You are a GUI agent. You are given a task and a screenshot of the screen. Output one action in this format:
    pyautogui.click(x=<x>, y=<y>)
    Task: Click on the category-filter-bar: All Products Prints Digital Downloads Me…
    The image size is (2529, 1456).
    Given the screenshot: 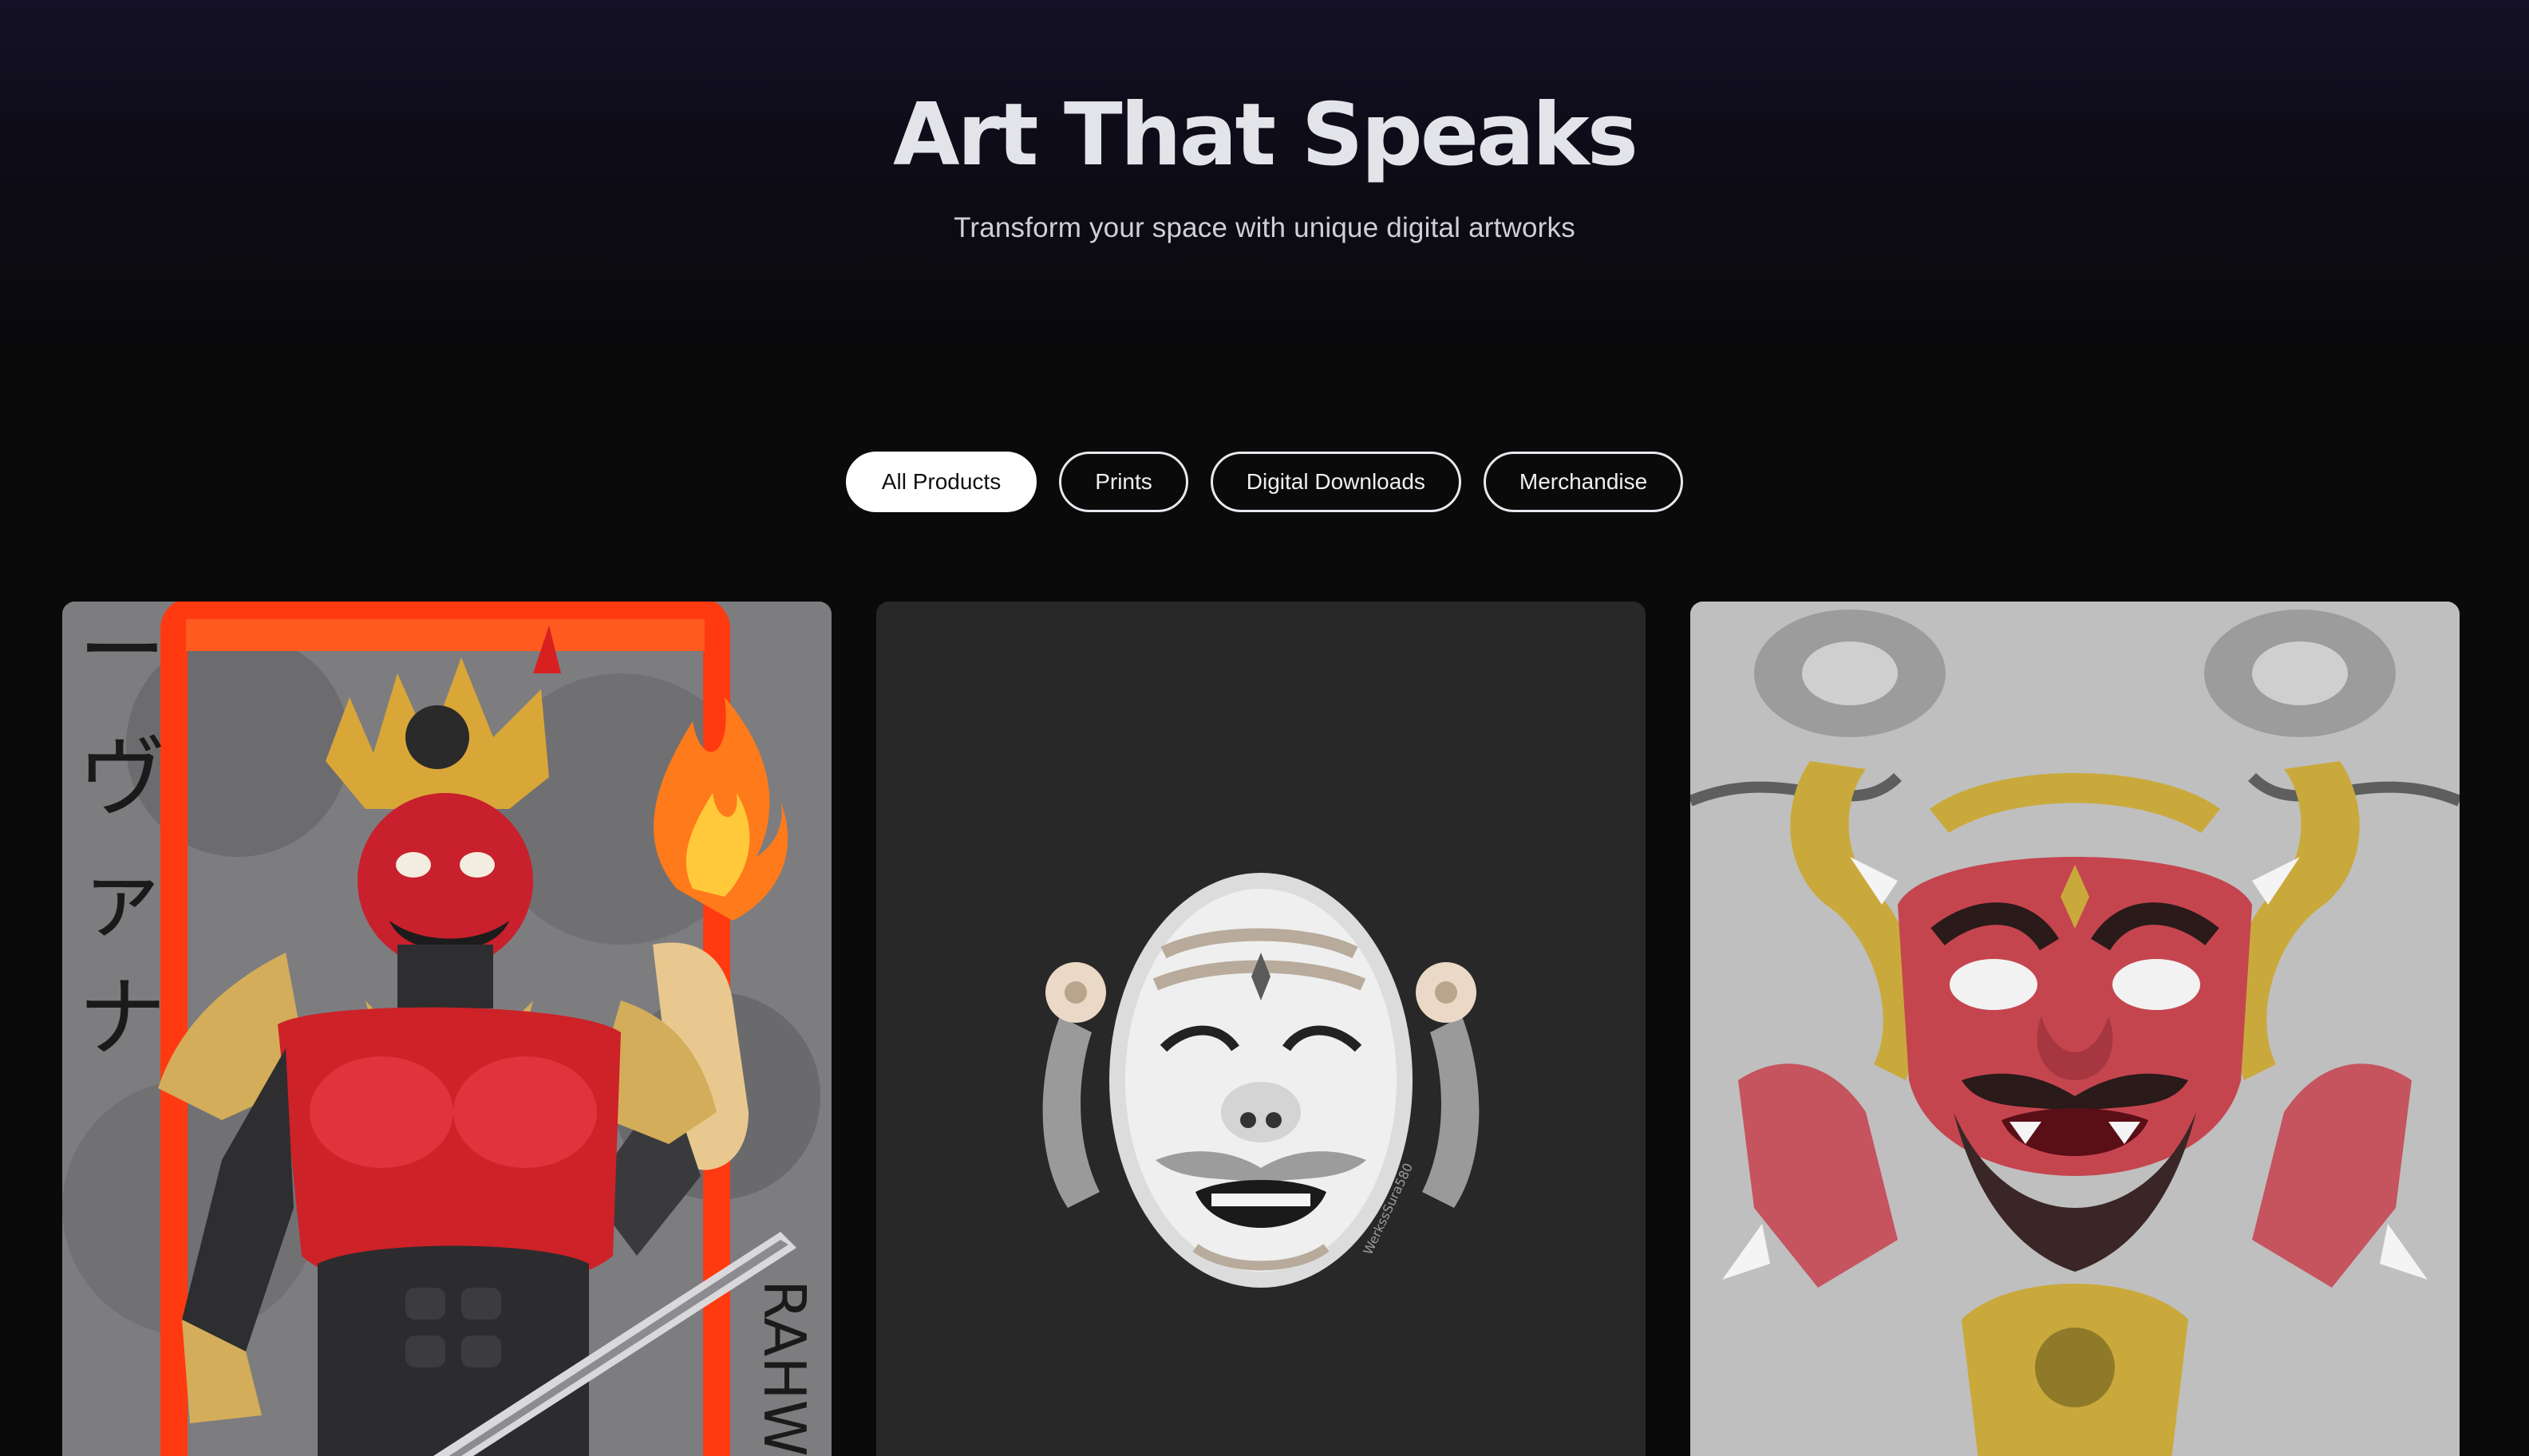 What is the action you would take?
    pyautogui.click(x=1264, y=482)
    